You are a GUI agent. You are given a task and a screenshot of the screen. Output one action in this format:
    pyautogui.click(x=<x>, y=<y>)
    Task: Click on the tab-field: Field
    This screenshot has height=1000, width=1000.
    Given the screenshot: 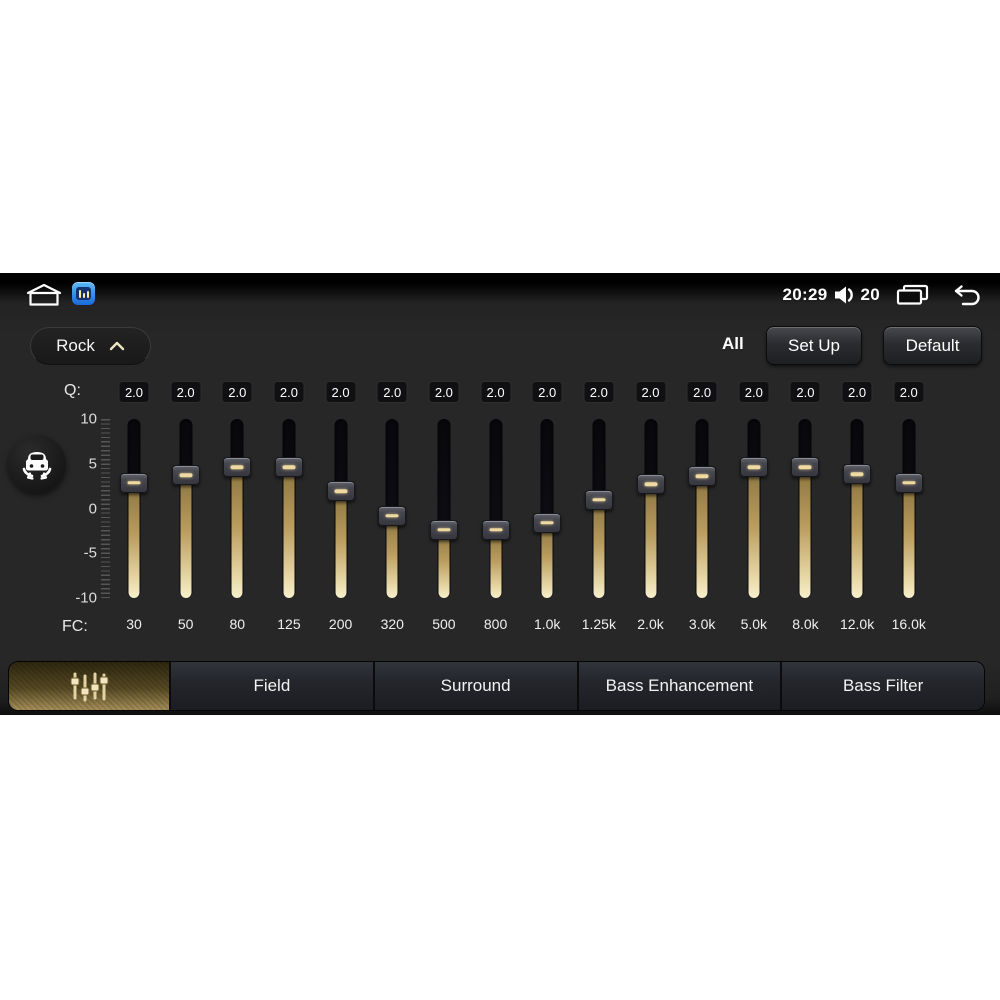 What is the action you would take?
    pyautogui.click(x=271, y=686)
    